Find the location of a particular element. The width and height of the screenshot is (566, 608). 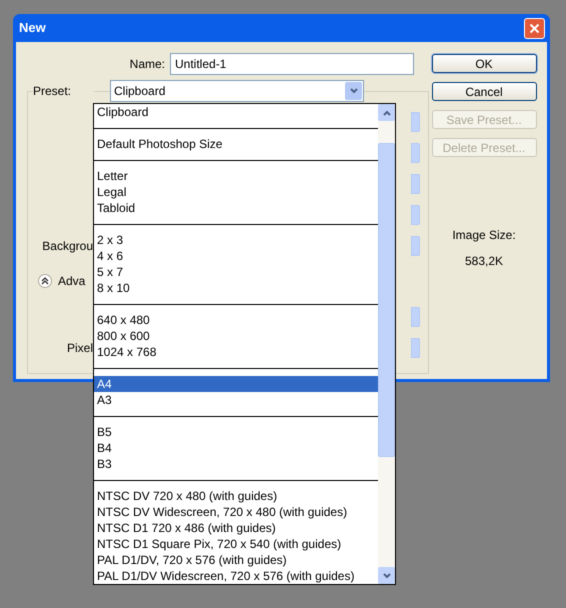

scrollbar is located at coordinates (386, 344).